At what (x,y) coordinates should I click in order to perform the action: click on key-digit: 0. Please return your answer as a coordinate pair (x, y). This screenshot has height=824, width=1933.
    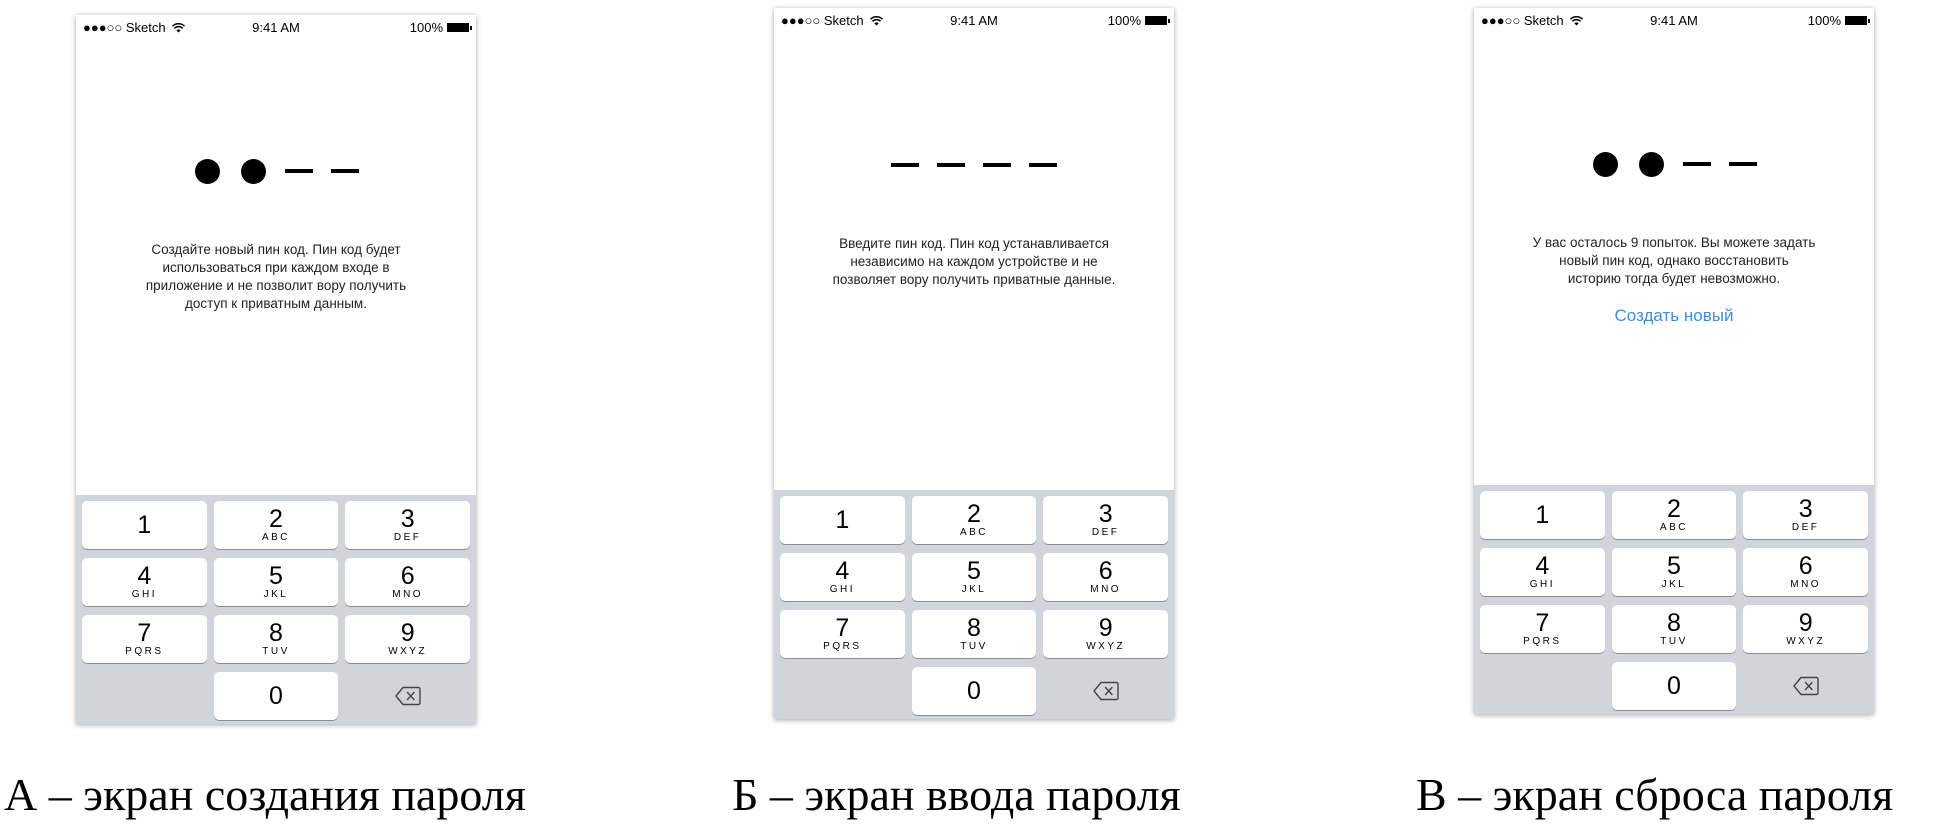
    Looking at the image, I should click on (276, 696).